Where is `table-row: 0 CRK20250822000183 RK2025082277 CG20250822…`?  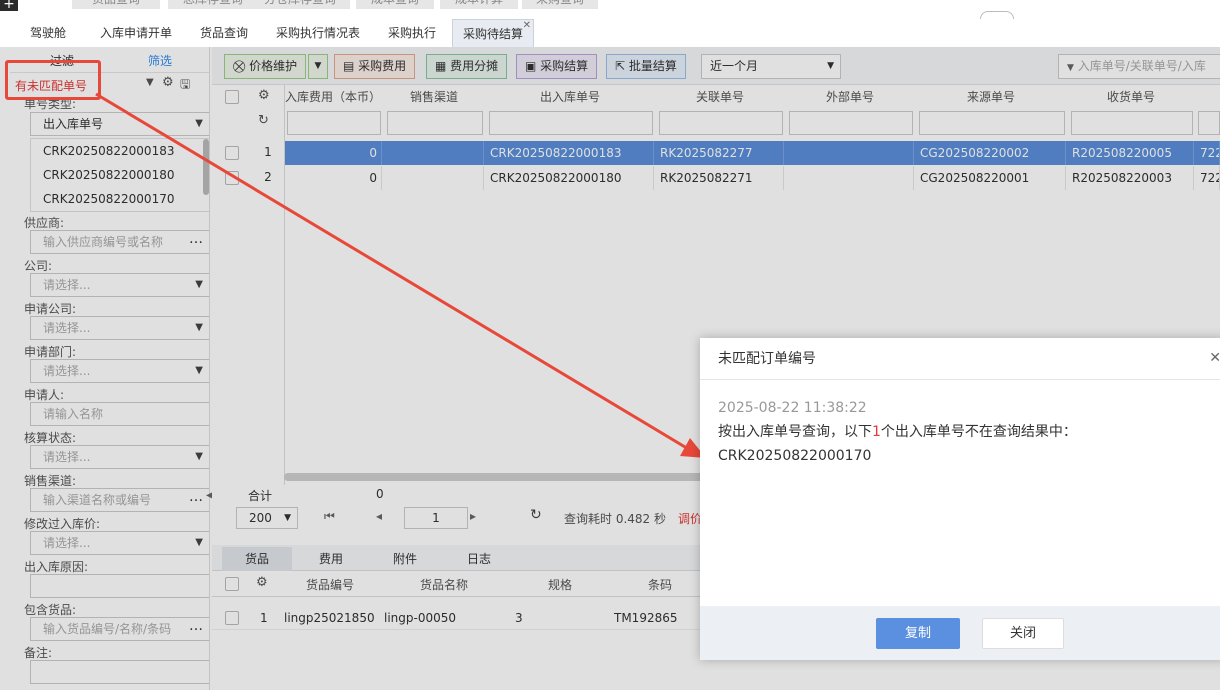
table-row: 0 CRK20250822000183 RK2025082277 CG20250822… is located at coordinates (752, 153).